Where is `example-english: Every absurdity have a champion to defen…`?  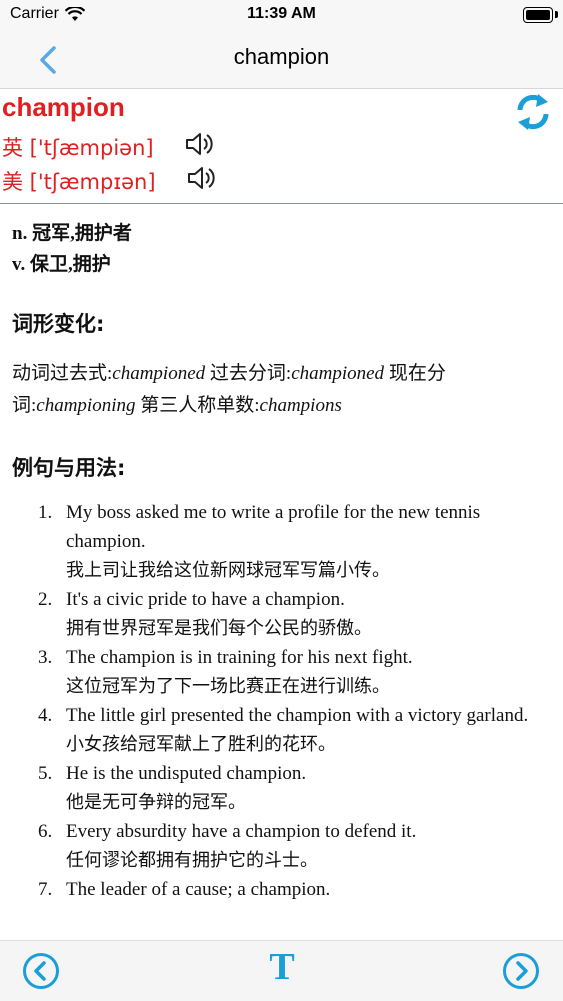 example-english: Every absurdity have a champion to defen… is located at coordinates (241, 831).